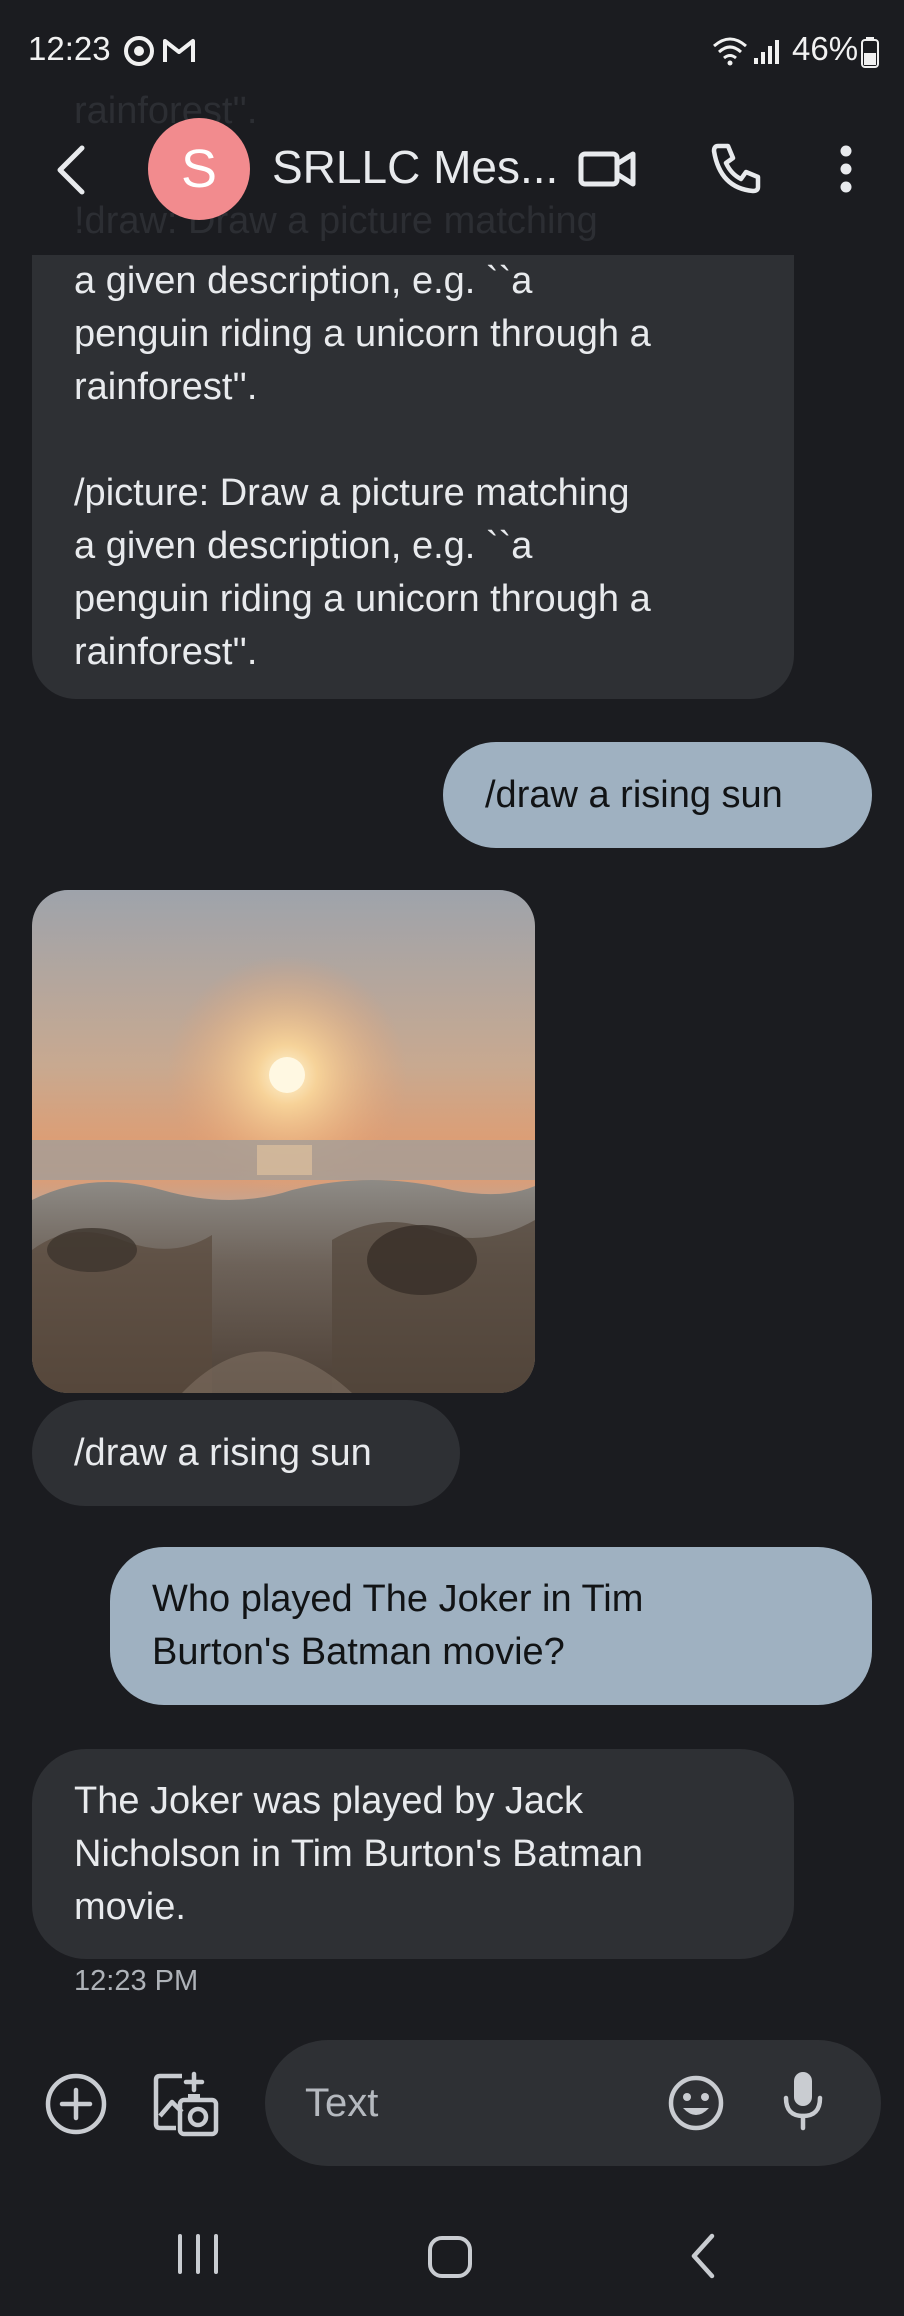  I want to click on battery-icon, so click(870, 52).